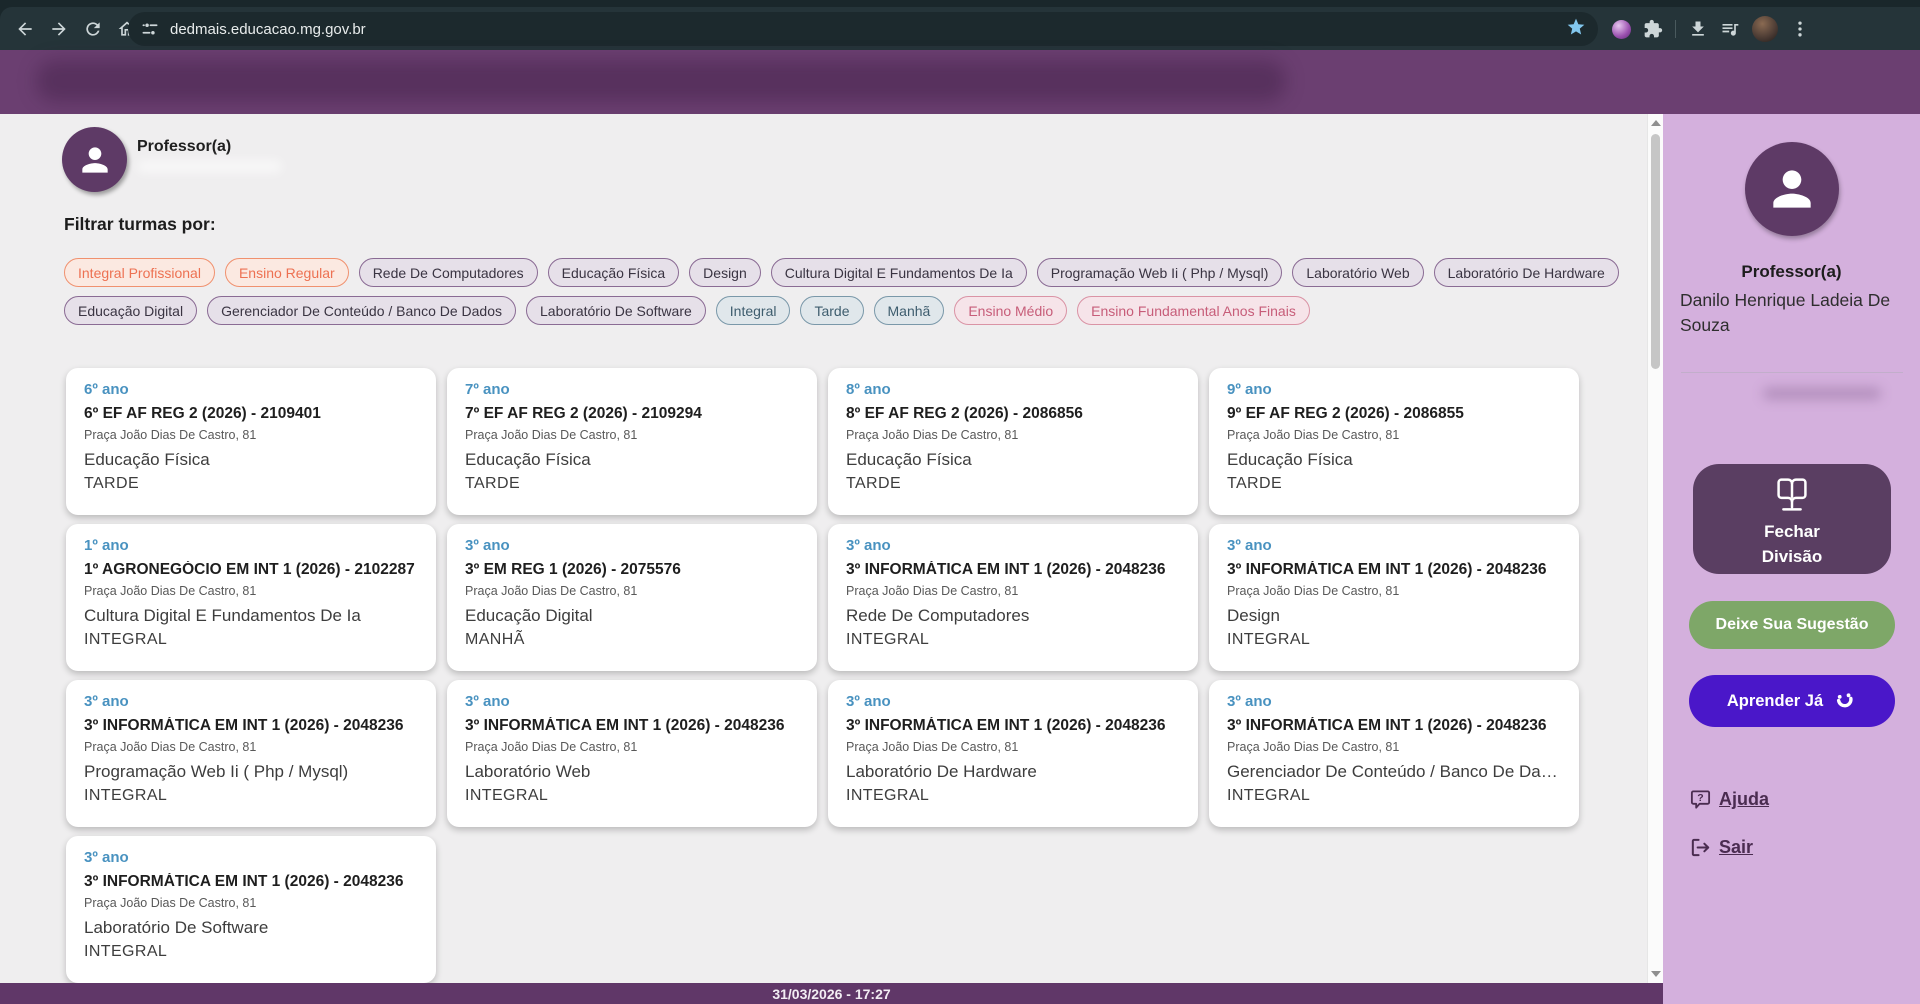 The image size is (1920, 1004). I want to click on help-label: Ajuda, so click(1744, 799).